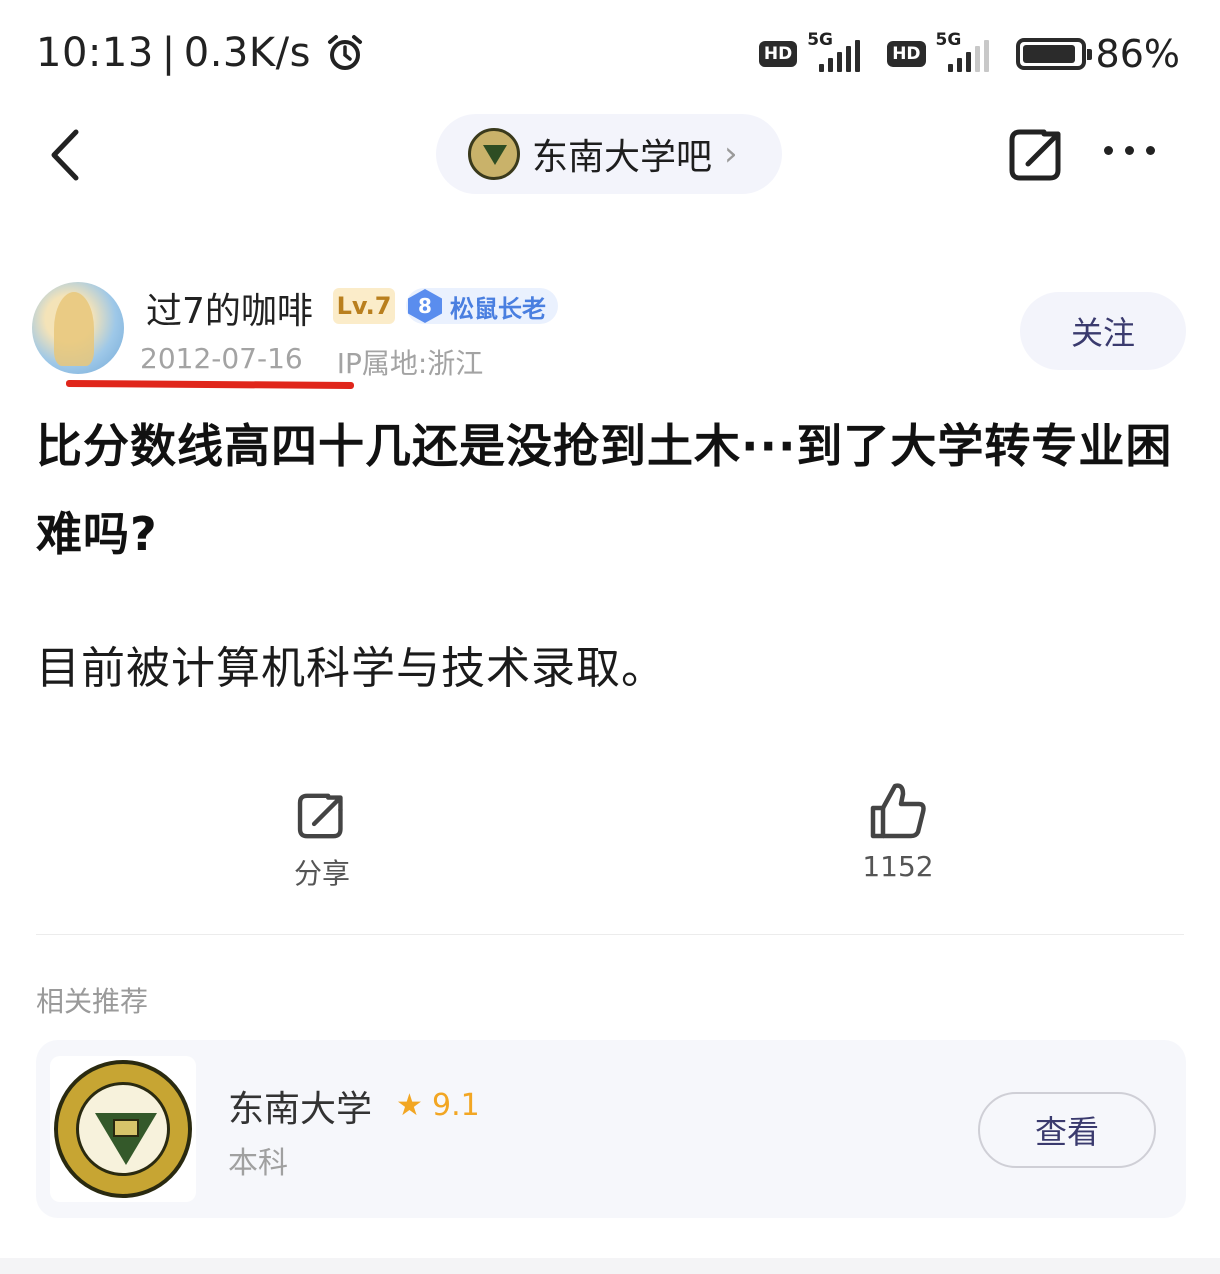 This screenshot has height=1274, width=1220. What do you see at coordinates (731, 154) in the screenshot?
I see `chevron-right-icon: ›` at bounding box center [731, 154].